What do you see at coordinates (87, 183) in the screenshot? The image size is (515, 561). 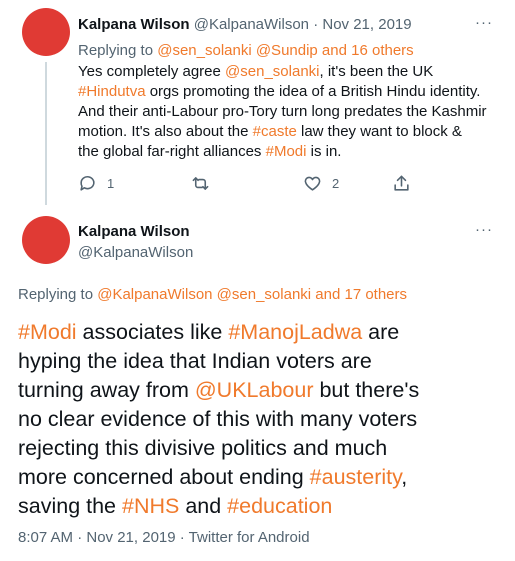 I see `reply-icon` at bounding box center [87, 183].